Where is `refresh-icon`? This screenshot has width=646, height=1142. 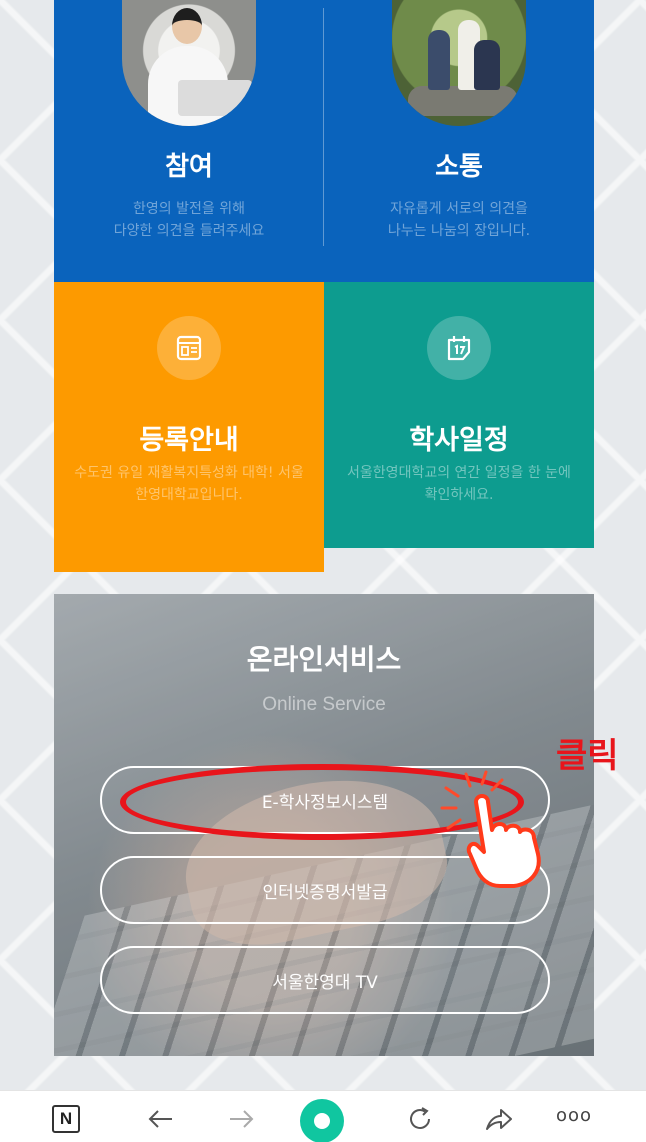
refresh-icon is located at coordinates (421, 1119).